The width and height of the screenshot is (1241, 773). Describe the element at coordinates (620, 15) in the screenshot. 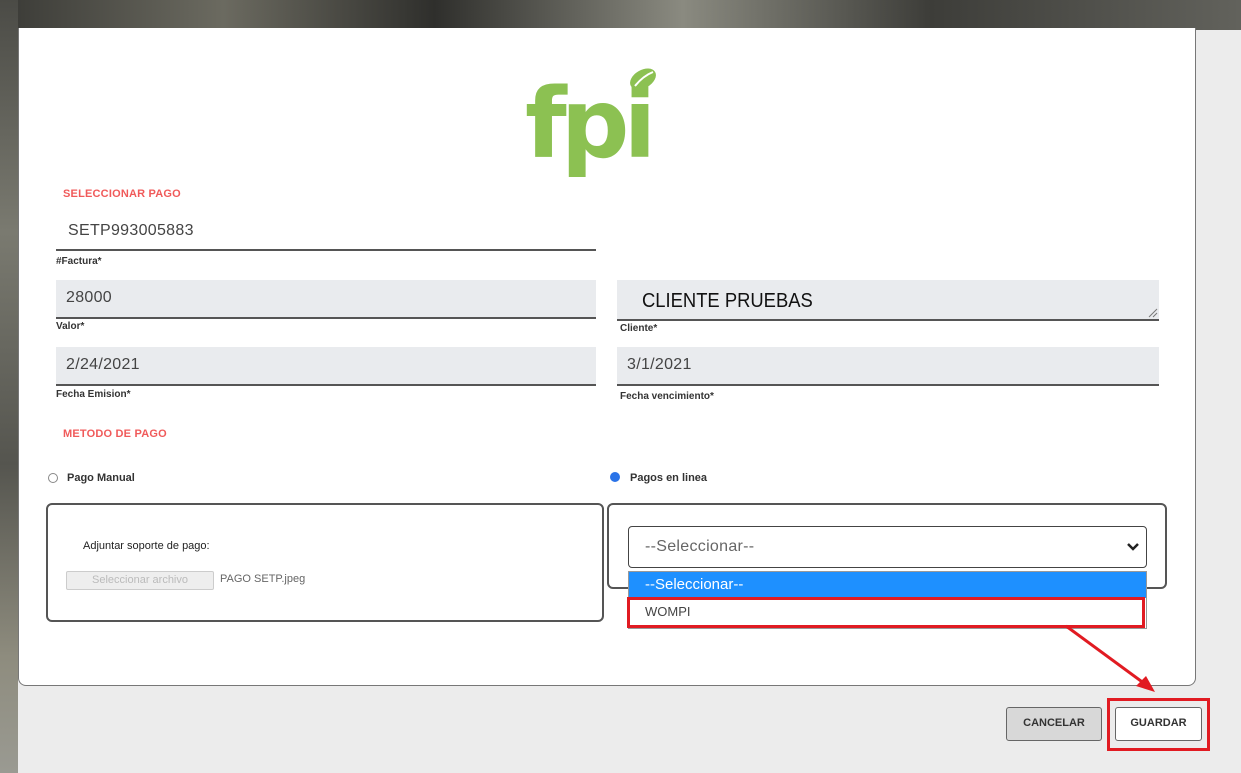

I see `background-photo-top` at that location.